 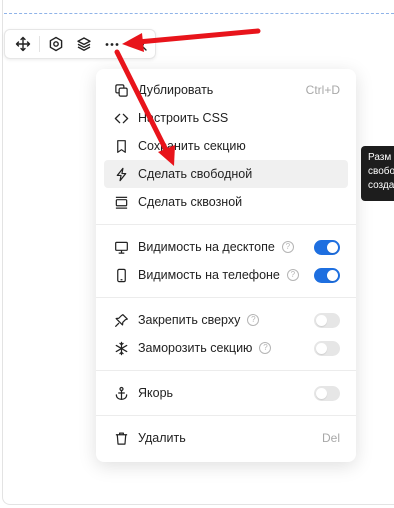 I want to click on through-section-icon, so click(x=121, y=202).